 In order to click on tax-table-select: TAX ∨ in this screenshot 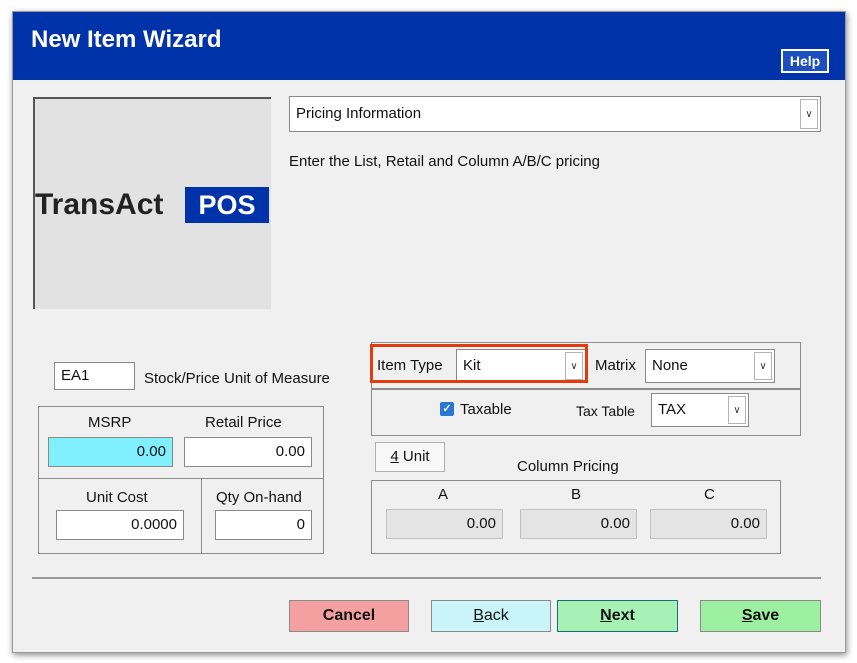, I will do `click(700, 410)`.